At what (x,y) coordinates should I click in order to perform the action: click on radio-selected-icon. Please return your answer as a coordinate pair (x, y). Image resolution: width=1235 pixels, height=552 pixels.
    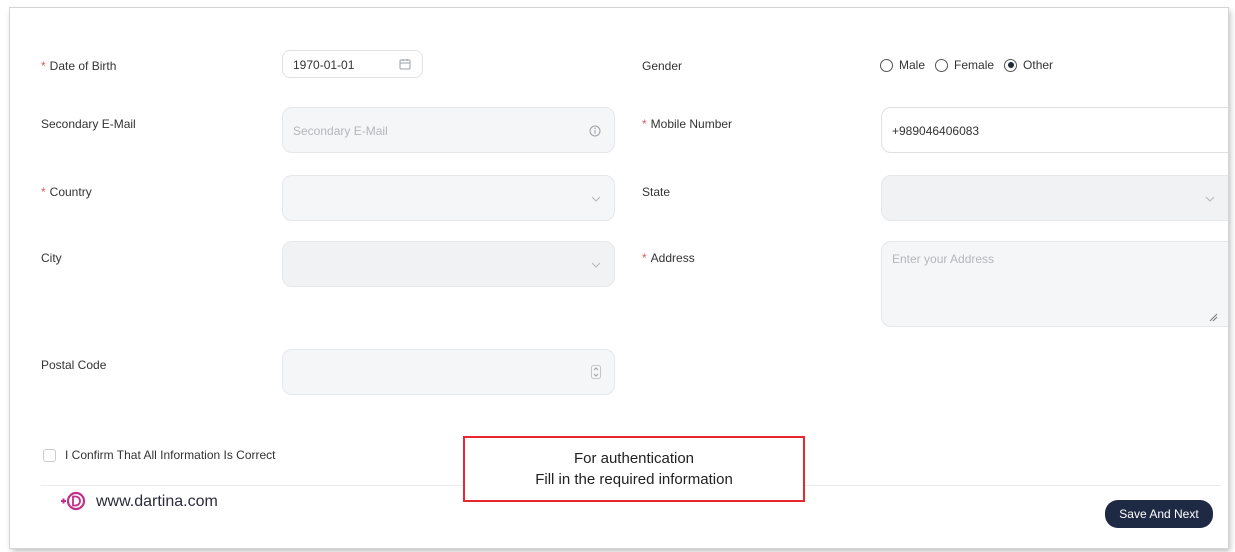
    Looking at the image, I should click on (1011, 65).